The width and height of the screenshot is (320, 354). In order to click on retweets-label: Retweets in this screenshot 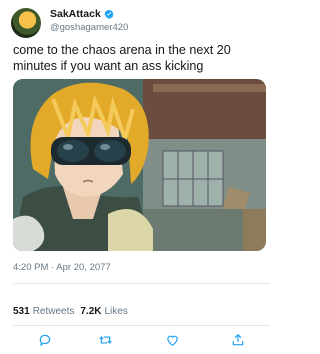, I will do `click(53, 311)`.